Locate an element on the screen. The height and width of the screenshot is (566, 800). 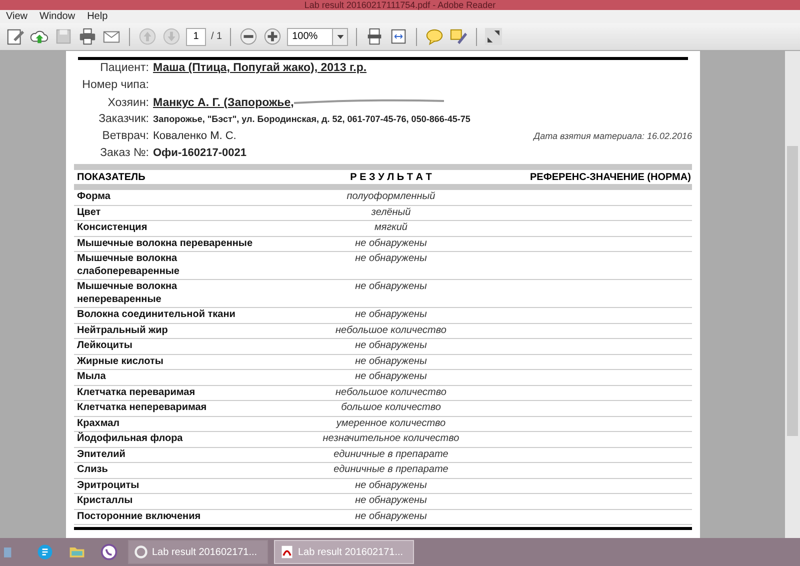
window-title: Lab result 20160217111754.pdf - Adobe Reader is located at coordinates (400, 5).